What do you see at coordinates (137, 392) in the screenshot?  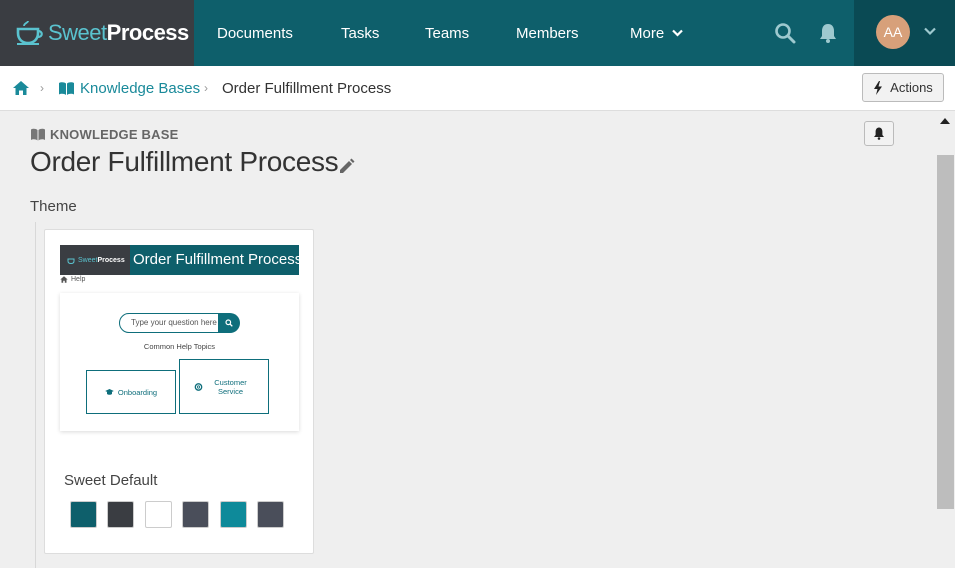 I see `topic-label: Onboarding` at bounding box center [137, 392].